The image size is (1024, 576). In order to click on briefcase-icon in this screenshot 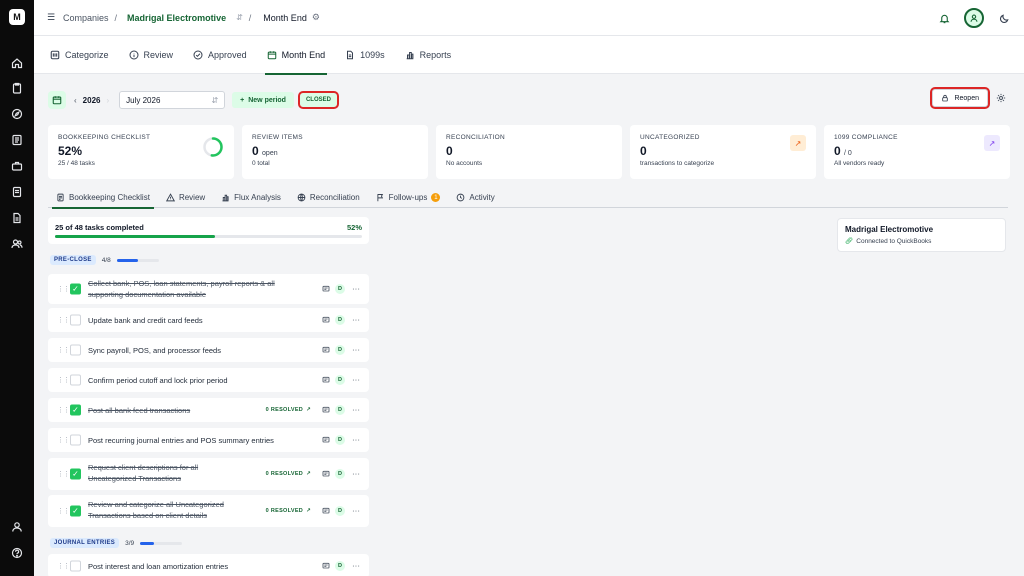, I will do `click(17, 166)`.